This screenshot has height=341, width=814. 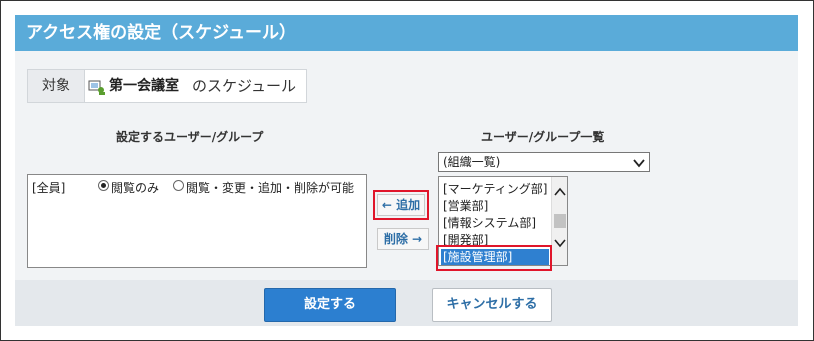 I want to click on target-label: 対象, so click(x=56, y=86).